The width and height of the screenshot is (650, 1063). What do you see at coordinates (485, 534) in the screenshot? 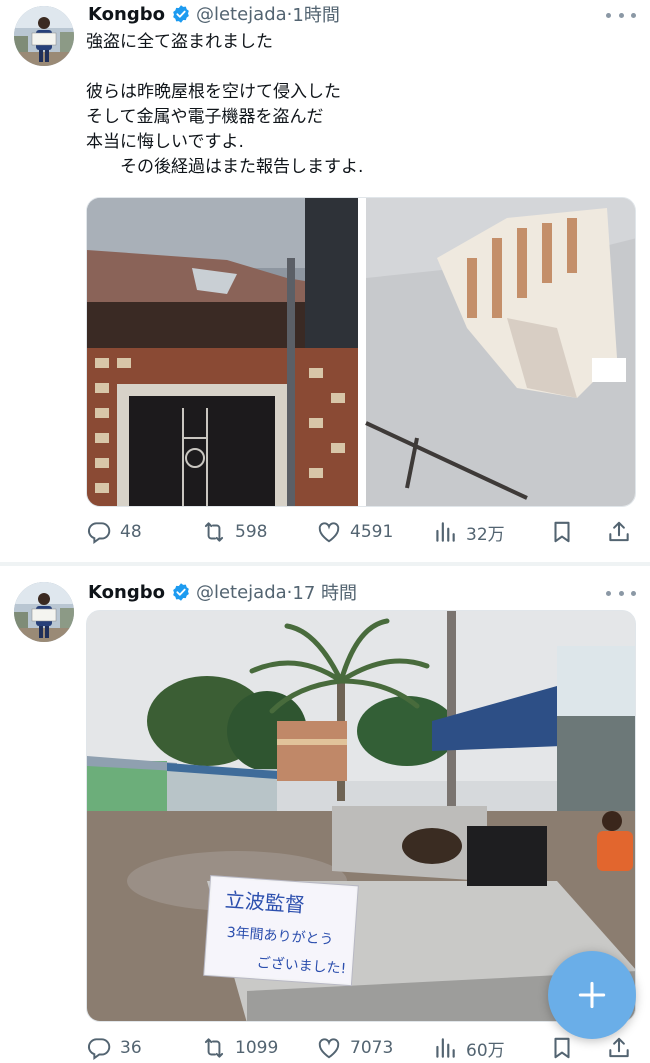
I see `views-count: 32万` at bounding box center [485, 534].